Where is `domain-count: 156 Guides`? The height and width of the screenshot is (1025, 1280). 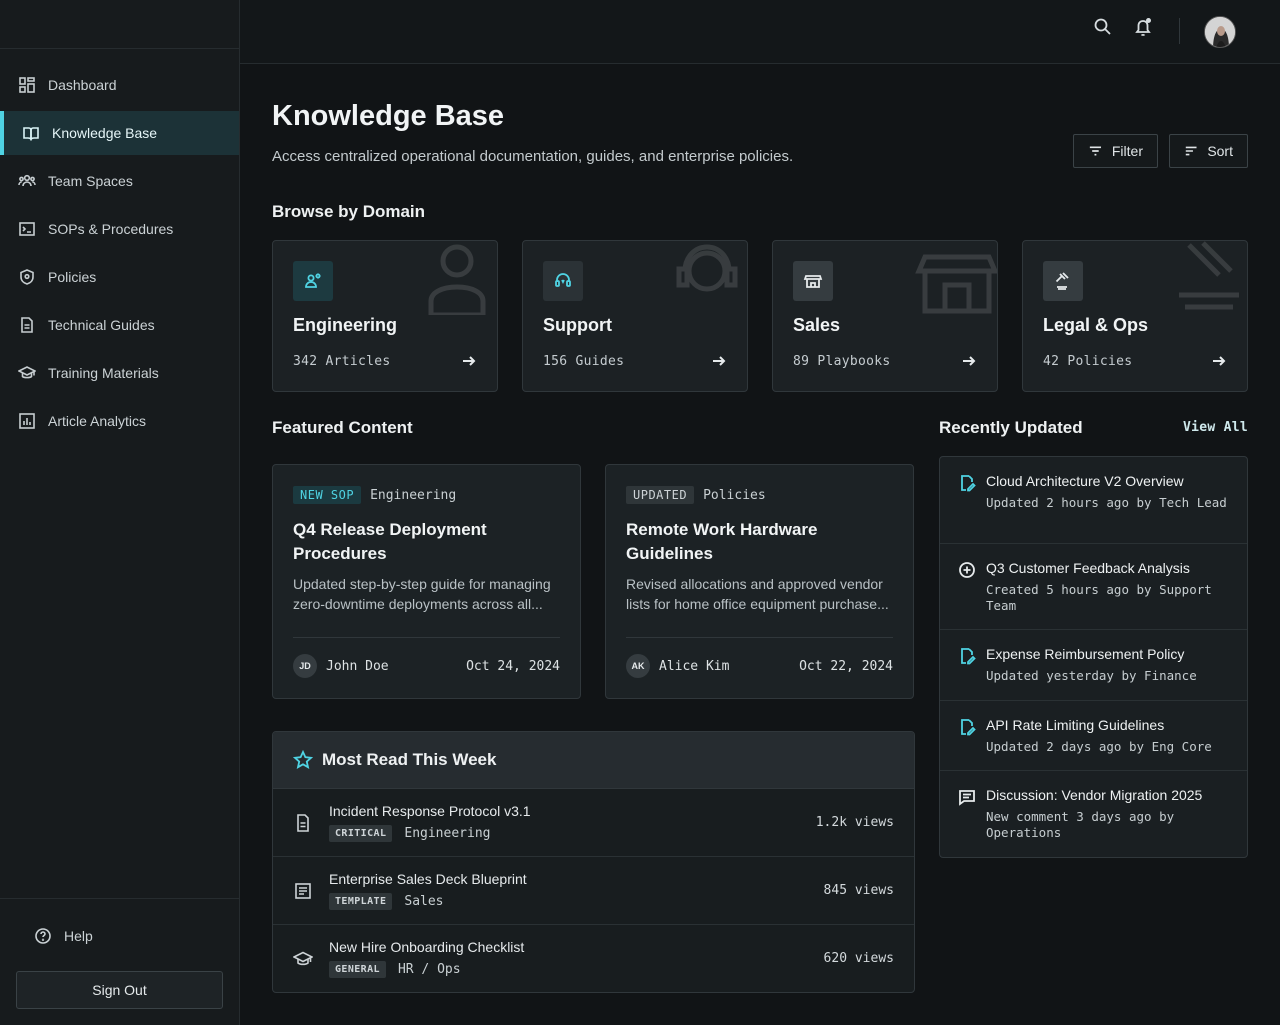 domain-count: 156 Guides is located at coordinates (584, 361).